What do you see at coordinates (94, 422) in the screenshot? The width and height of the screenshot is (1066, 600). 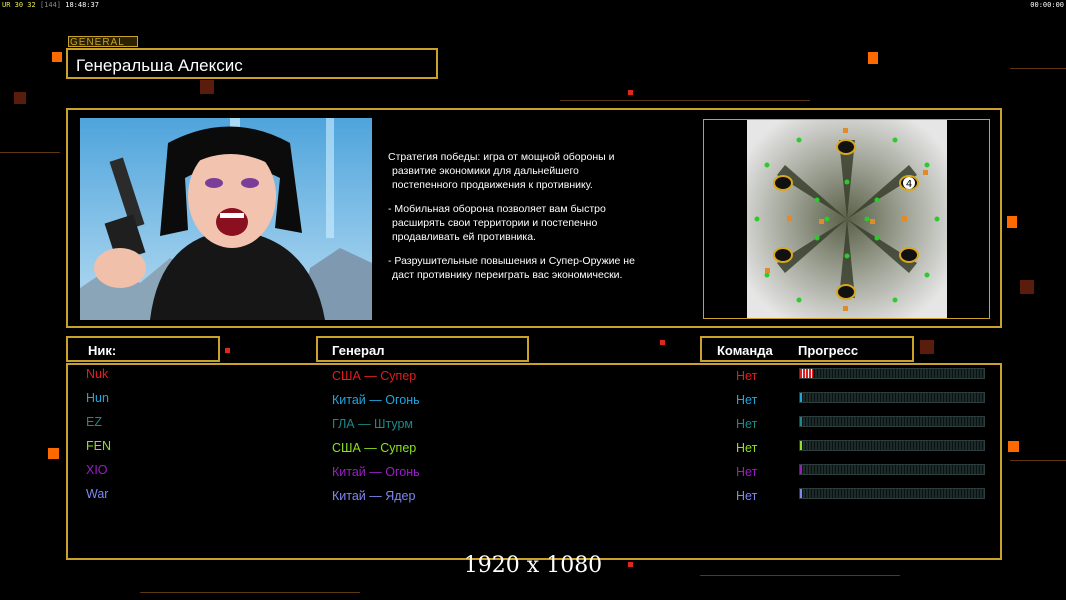 I see `player-nick: EZ` at bounding box center [94, 422].